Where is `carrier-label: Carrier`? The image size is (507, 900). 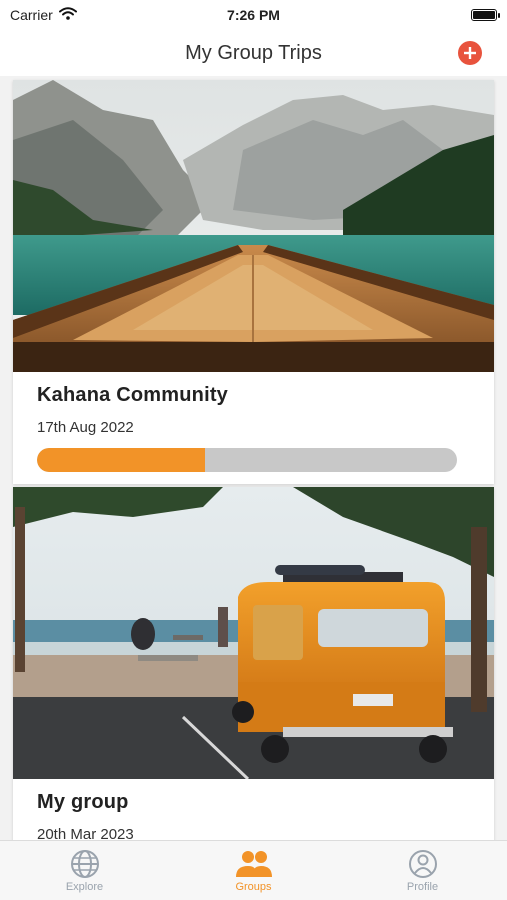 carrier-label: Carrier is located at coordinates (31, 15).